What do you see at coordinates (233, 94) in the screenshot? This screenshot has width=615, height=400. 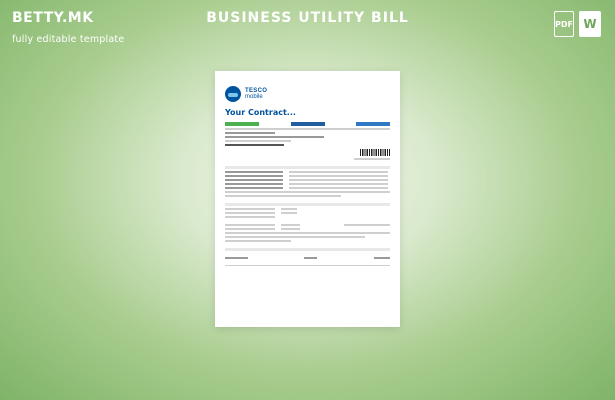 I see `tesco-globe-icon` at bounding box center [233, 94].